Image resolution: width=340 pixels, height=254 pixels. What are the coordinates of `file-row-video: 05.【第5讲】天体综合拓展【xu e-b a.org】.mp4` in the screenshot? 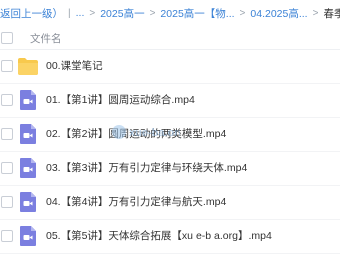 It's located at (170, 237).